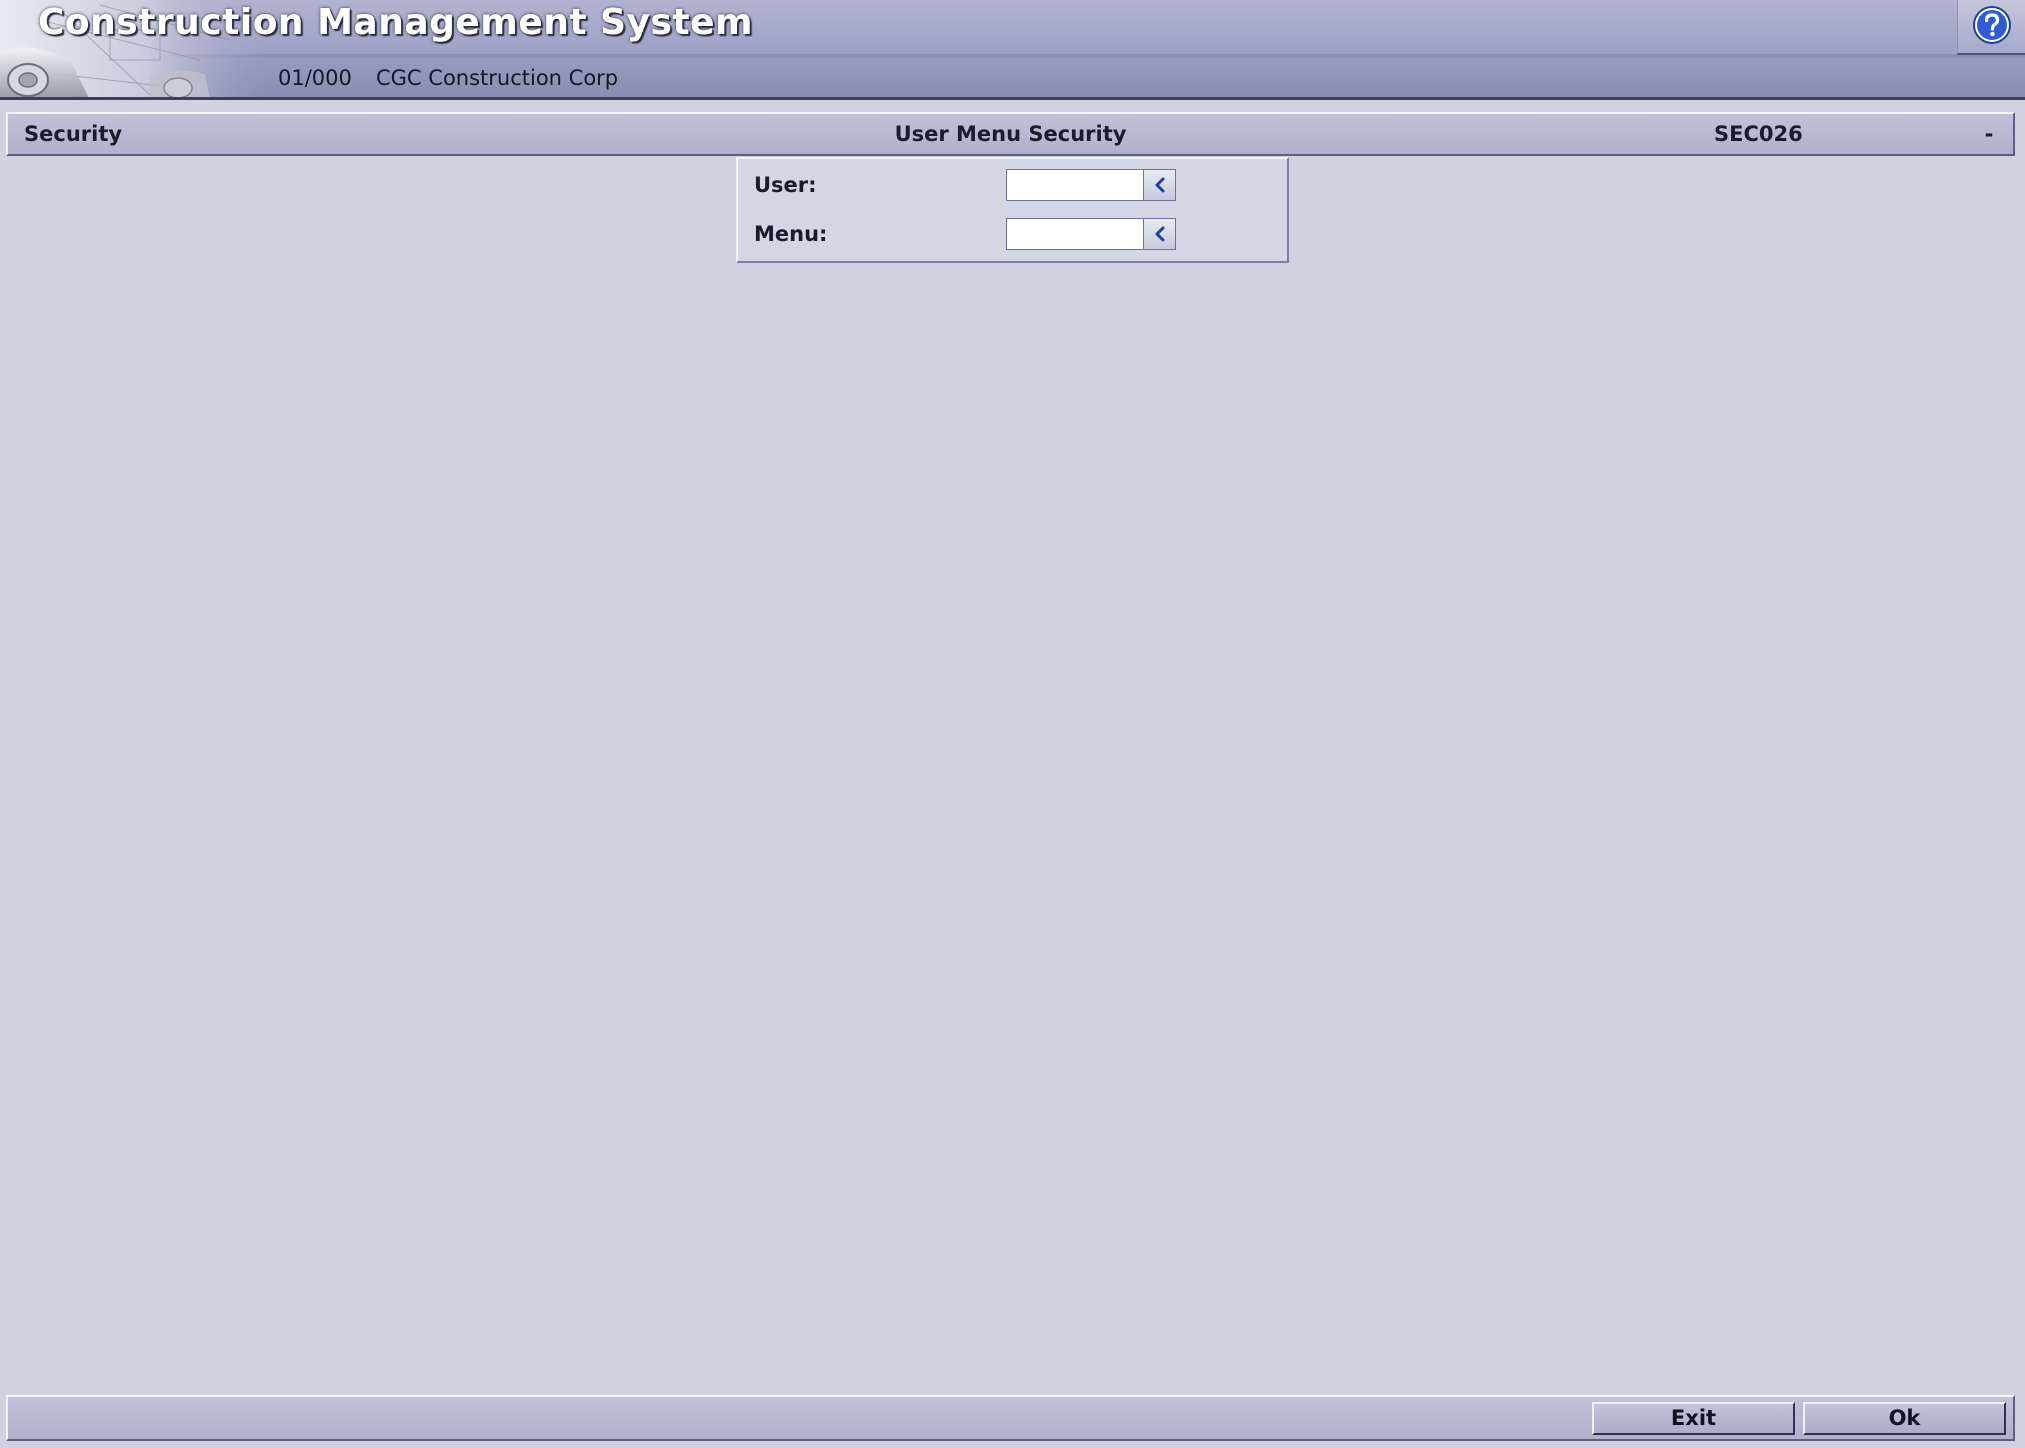  What do you see at coordinates (1992, 25) in the screenshot?
I see `question-mark-icon` at bounding box center [1992, 25].